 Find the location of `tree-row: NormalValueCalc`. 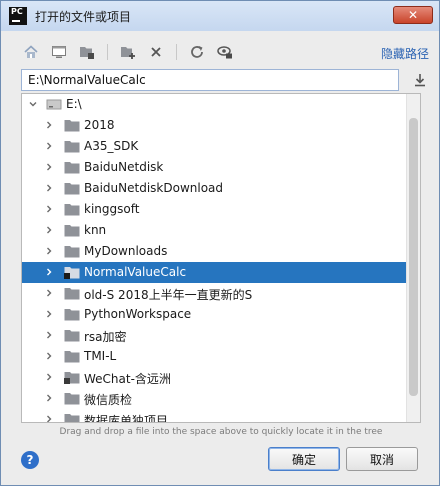

tree-row: NormalValueCalc is located at coordinates (215, 272).